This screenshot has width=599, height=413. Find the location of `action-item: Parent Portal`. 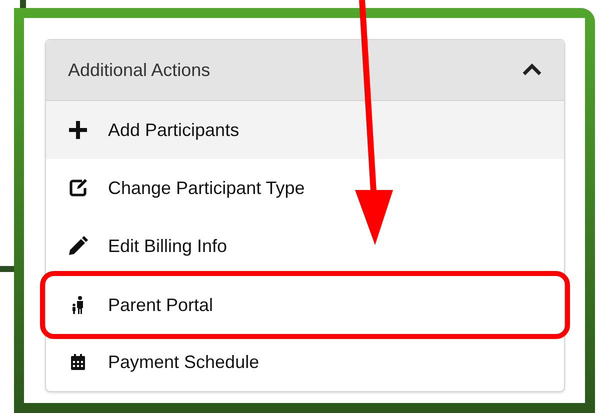

action-item: Parent Portal is located at coordinates (305, 305).